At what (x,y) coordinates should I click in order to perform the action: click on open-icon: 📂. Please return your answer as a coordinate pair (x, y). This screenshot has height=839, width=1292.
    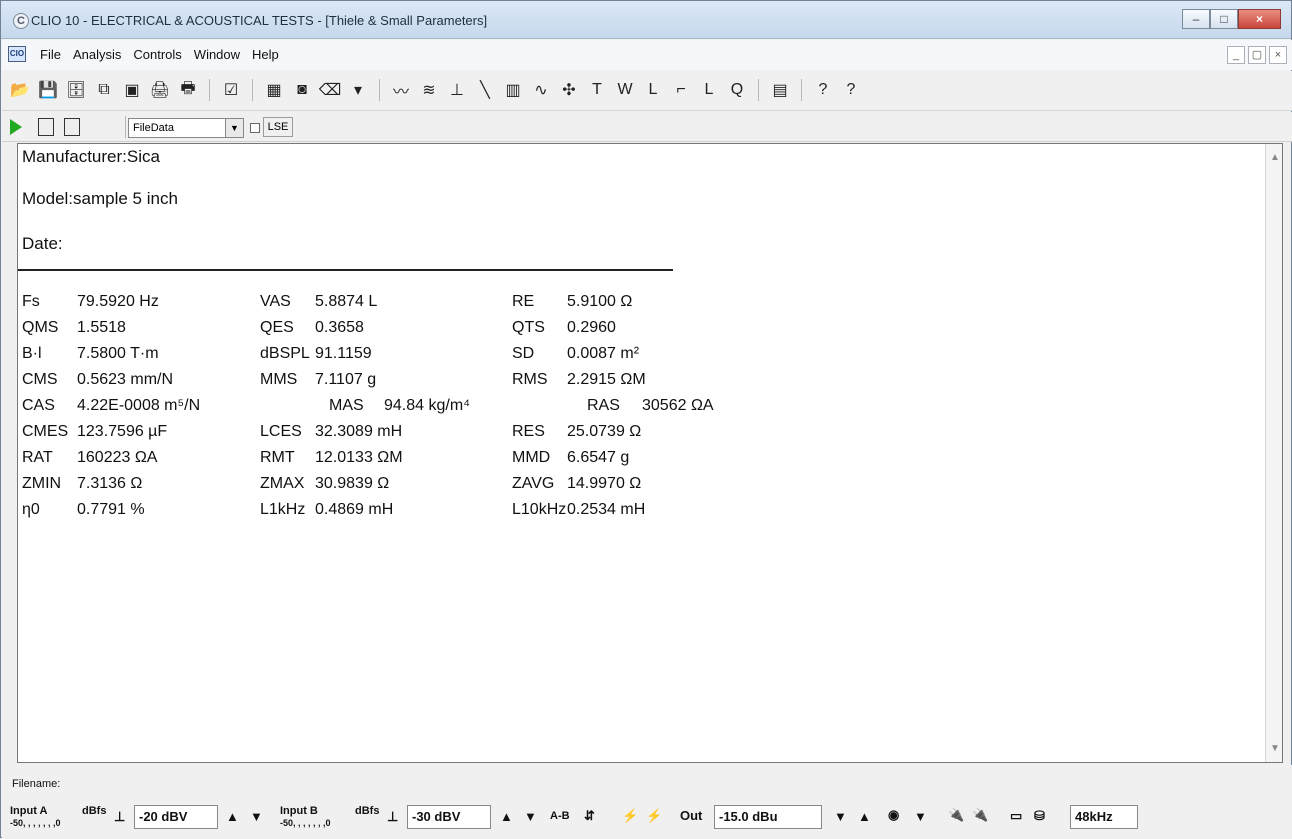
    Looking at the image, I should click on (20, 90).